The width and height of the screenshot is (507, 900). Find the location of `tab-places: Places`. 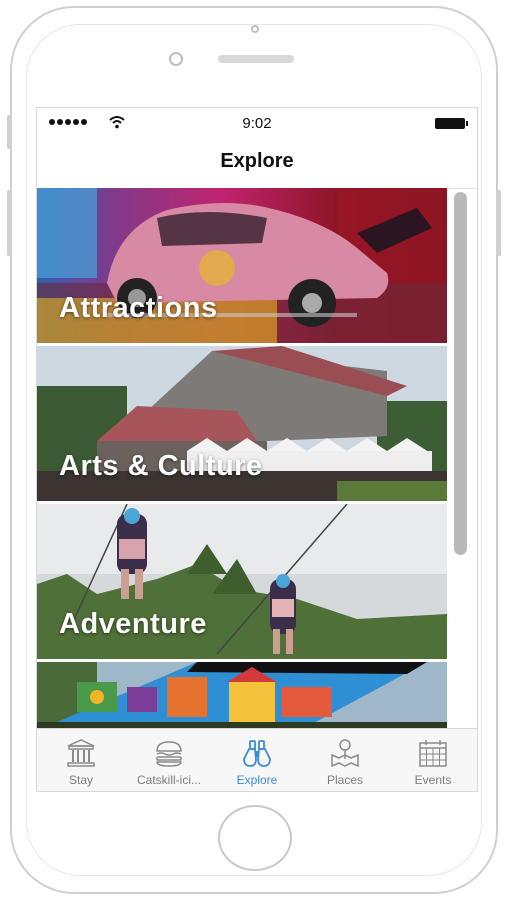

tab-places: Places is located at coordinates (345, 760).